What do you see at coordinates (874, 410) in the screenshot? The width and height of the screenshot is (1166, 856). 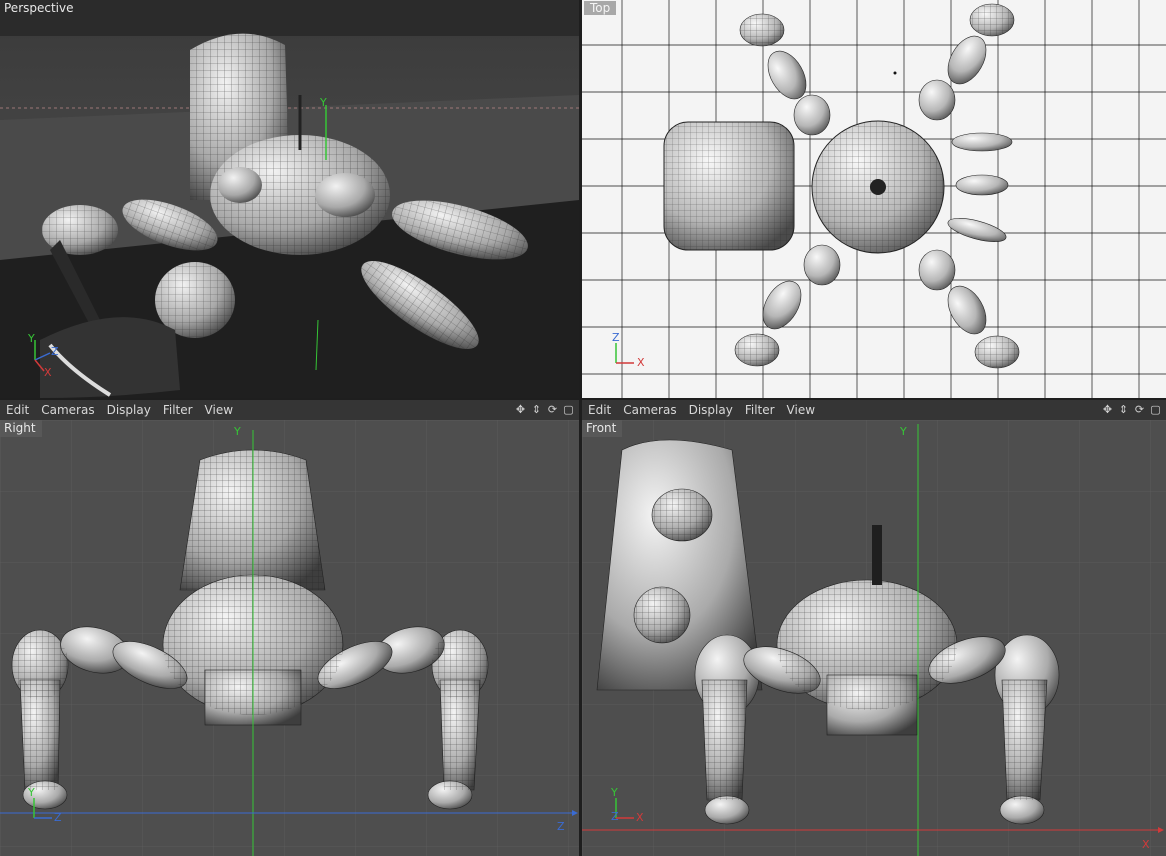 I see `front-viewport-menubar: Edit Cameras Display Filter View ✥ ⇕ ⟳ ▢` at bounding box center [874, 410].